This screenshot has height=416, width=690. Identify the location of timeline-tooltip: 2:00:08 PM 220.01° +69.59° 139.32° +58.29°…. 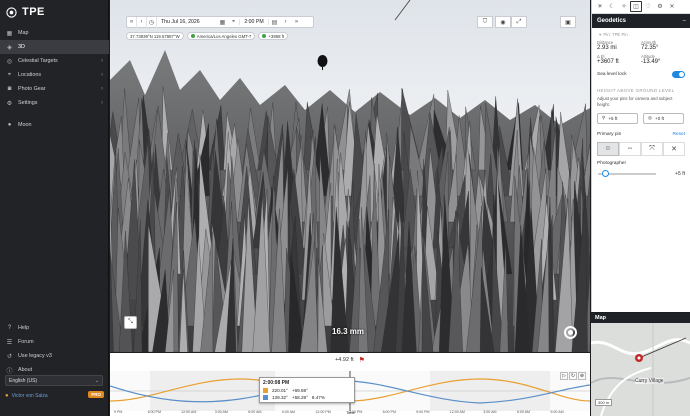
(307, 390).